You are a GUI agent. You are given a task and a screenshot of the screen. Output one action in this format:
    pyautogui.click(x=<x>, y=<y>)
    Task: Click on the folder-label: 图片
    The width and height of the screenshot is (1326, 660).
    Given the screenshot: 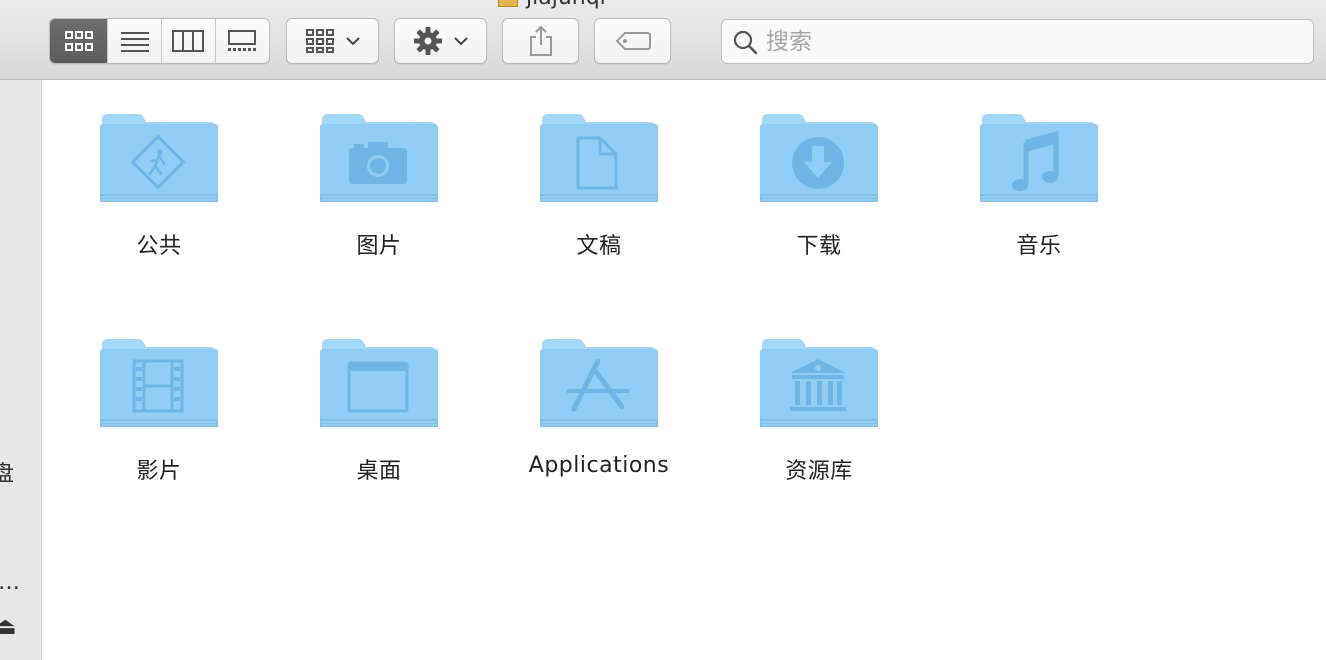 What is the action you would take?
    pyautogui.click(x=379, y=246)
    